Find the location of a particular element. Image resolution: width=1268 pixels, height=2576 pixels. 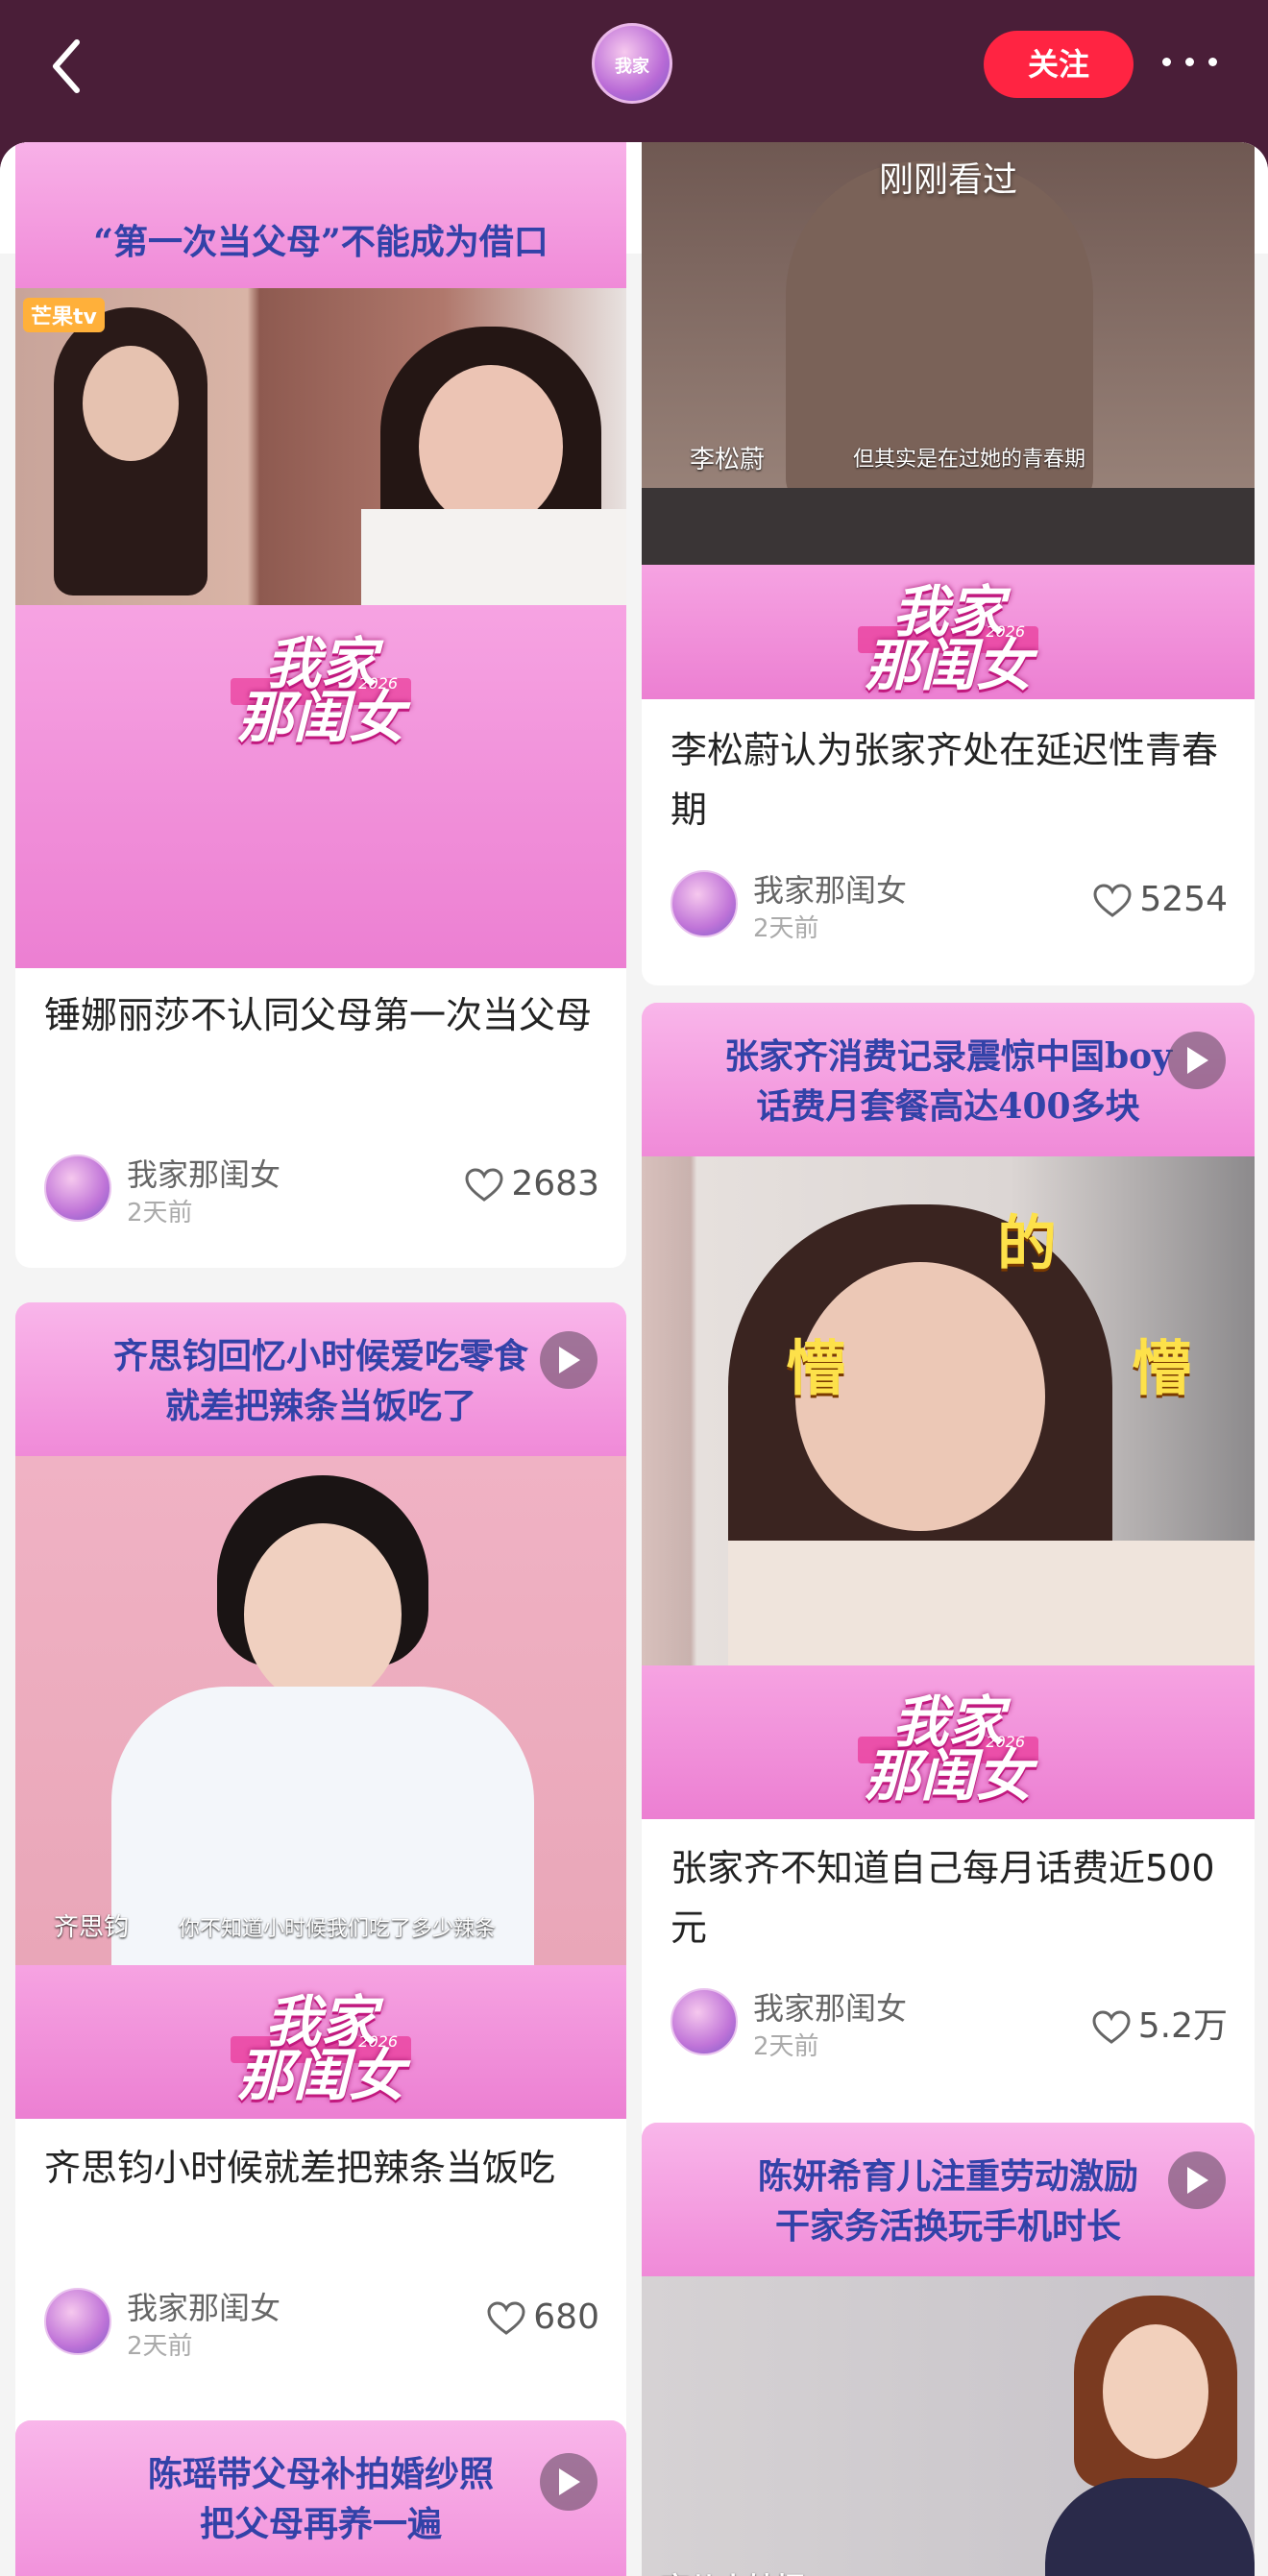

follow-button: 关注 is located at coordinates (1059, 65).